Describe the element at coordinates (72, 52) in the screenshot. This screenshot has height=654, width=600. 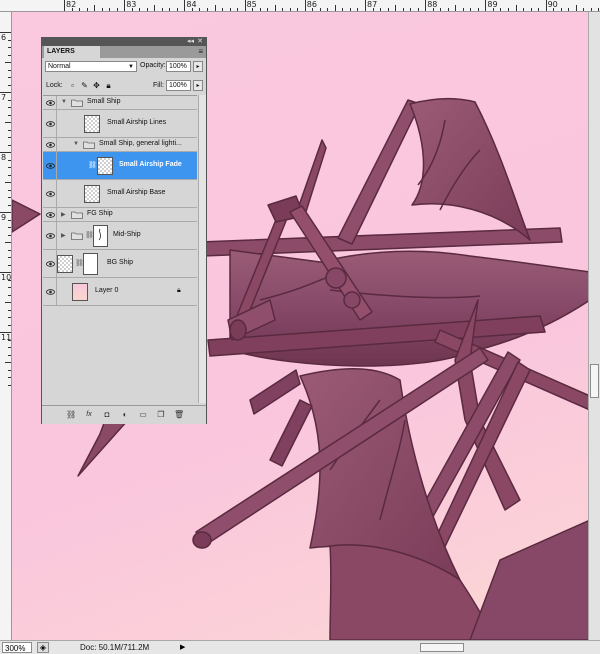
I see `tab-layers: LAYERS` at that location.